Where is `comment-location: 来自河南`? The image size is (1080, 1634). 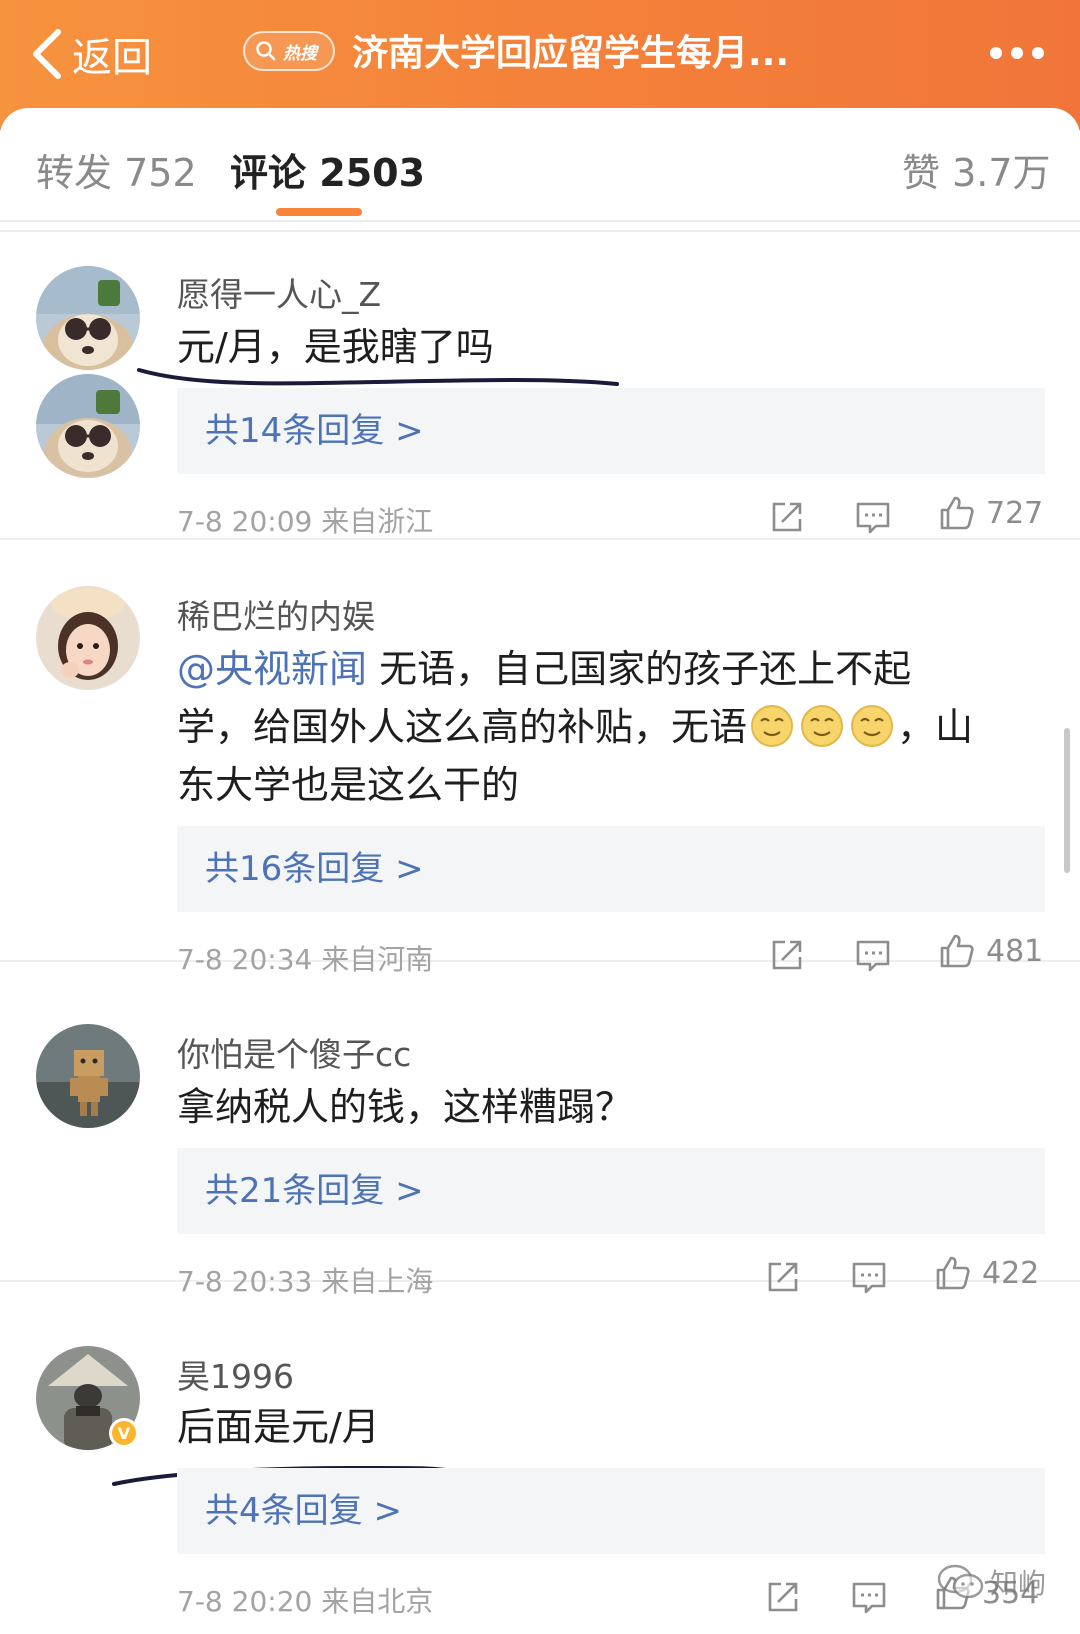
comment-location: 来自河南 is located at coordinates (377, 959).